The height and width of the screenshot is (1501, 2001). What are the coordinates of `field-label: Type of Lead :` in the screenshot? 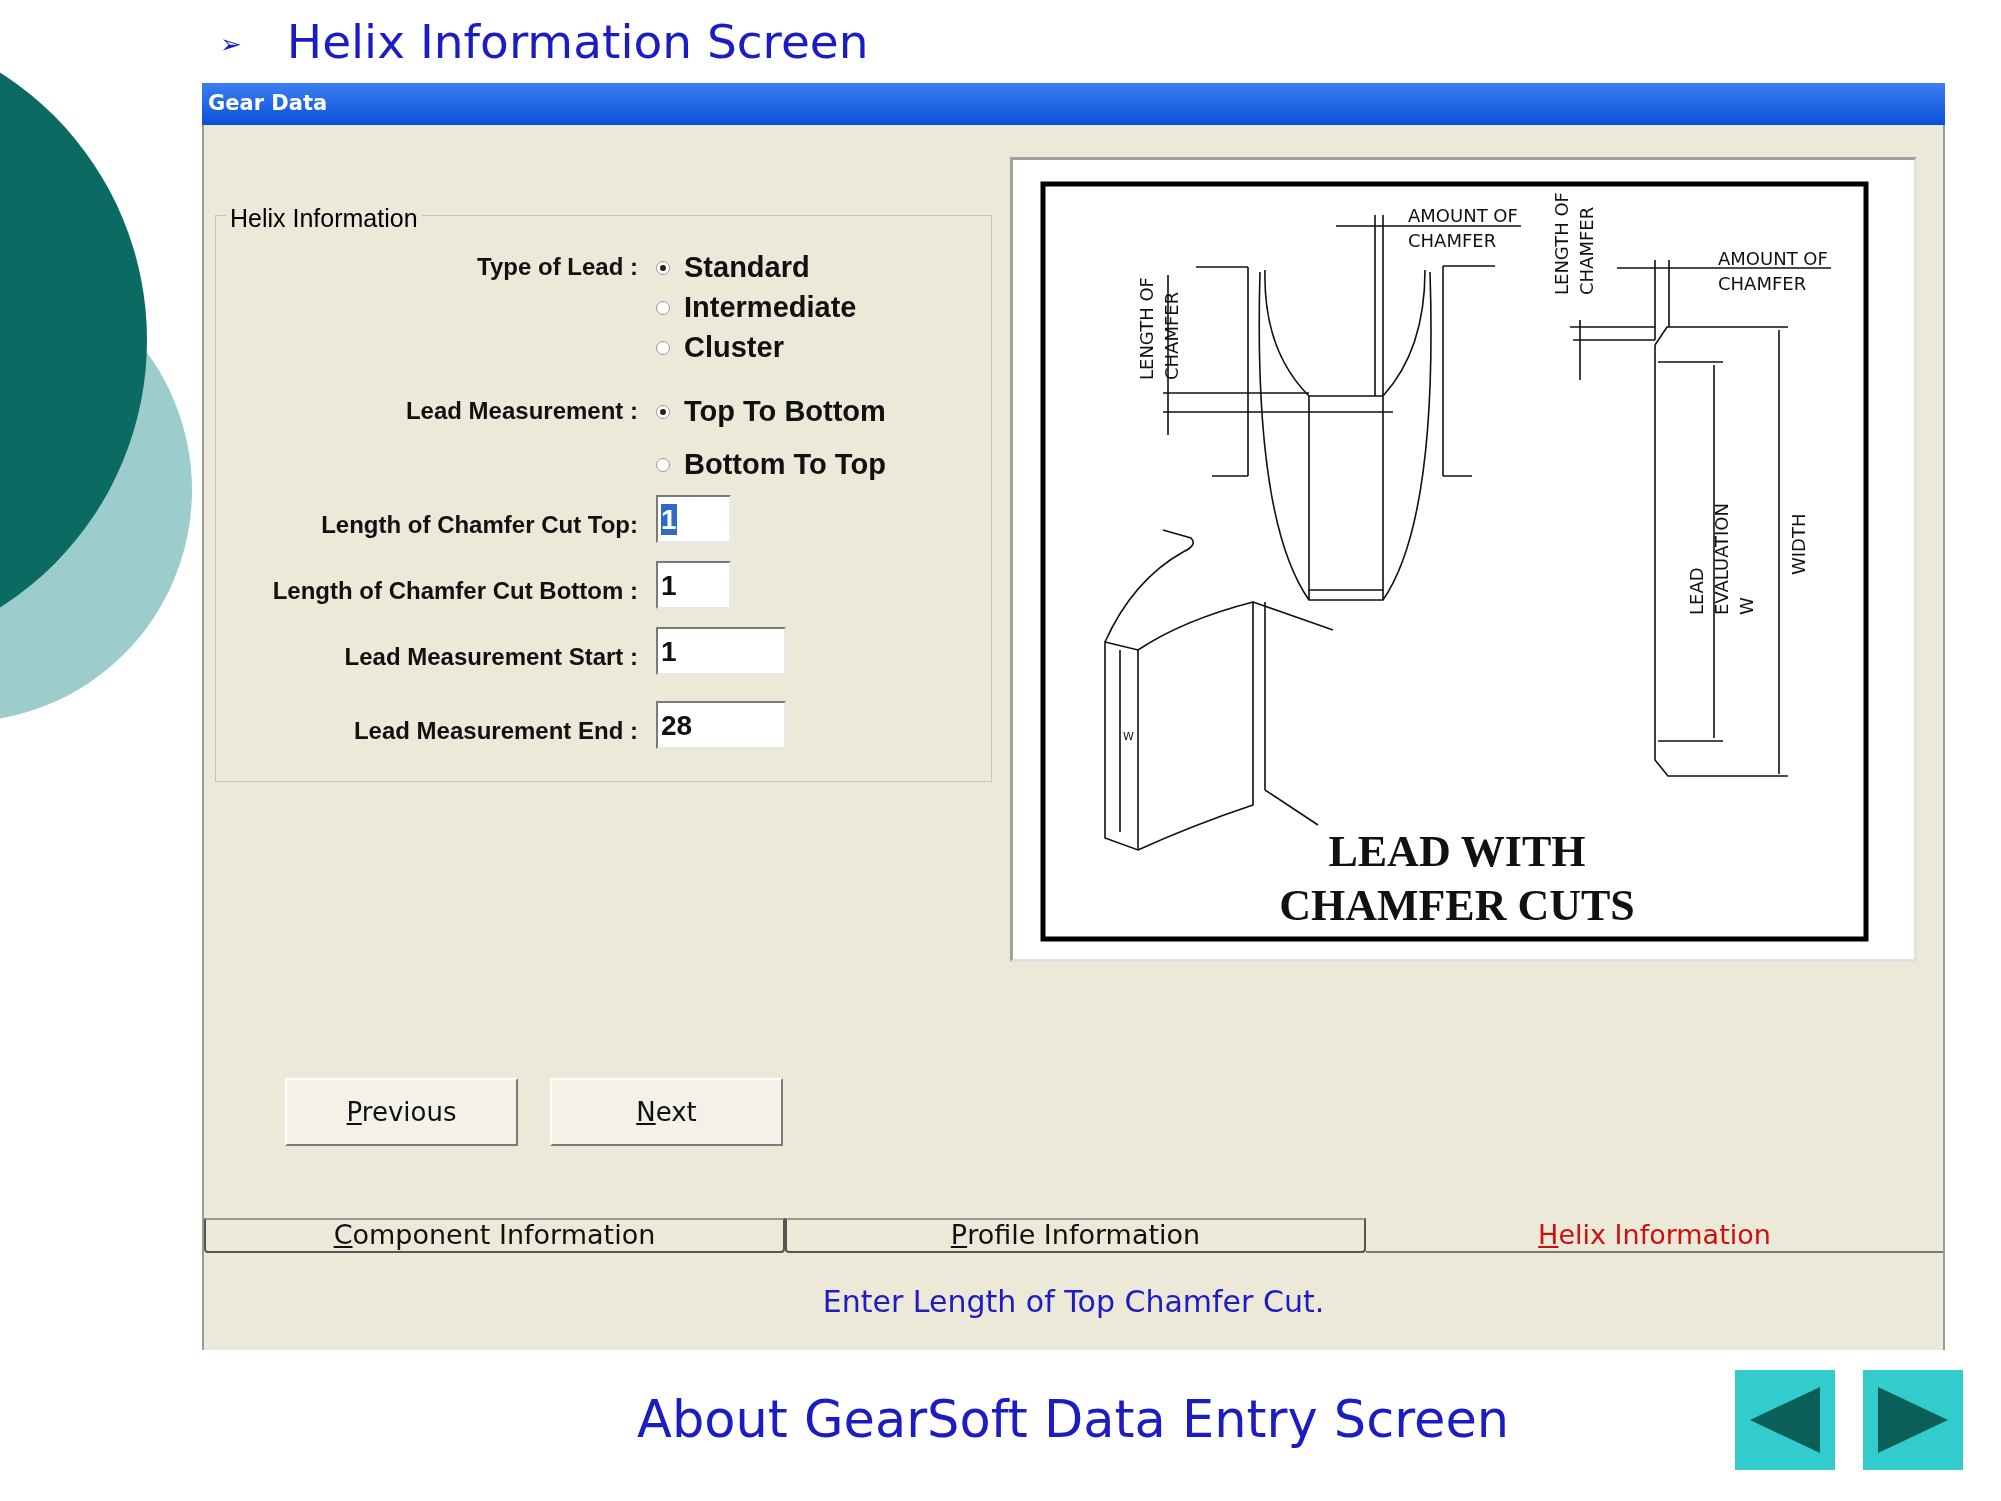 It's located at (557, 266).